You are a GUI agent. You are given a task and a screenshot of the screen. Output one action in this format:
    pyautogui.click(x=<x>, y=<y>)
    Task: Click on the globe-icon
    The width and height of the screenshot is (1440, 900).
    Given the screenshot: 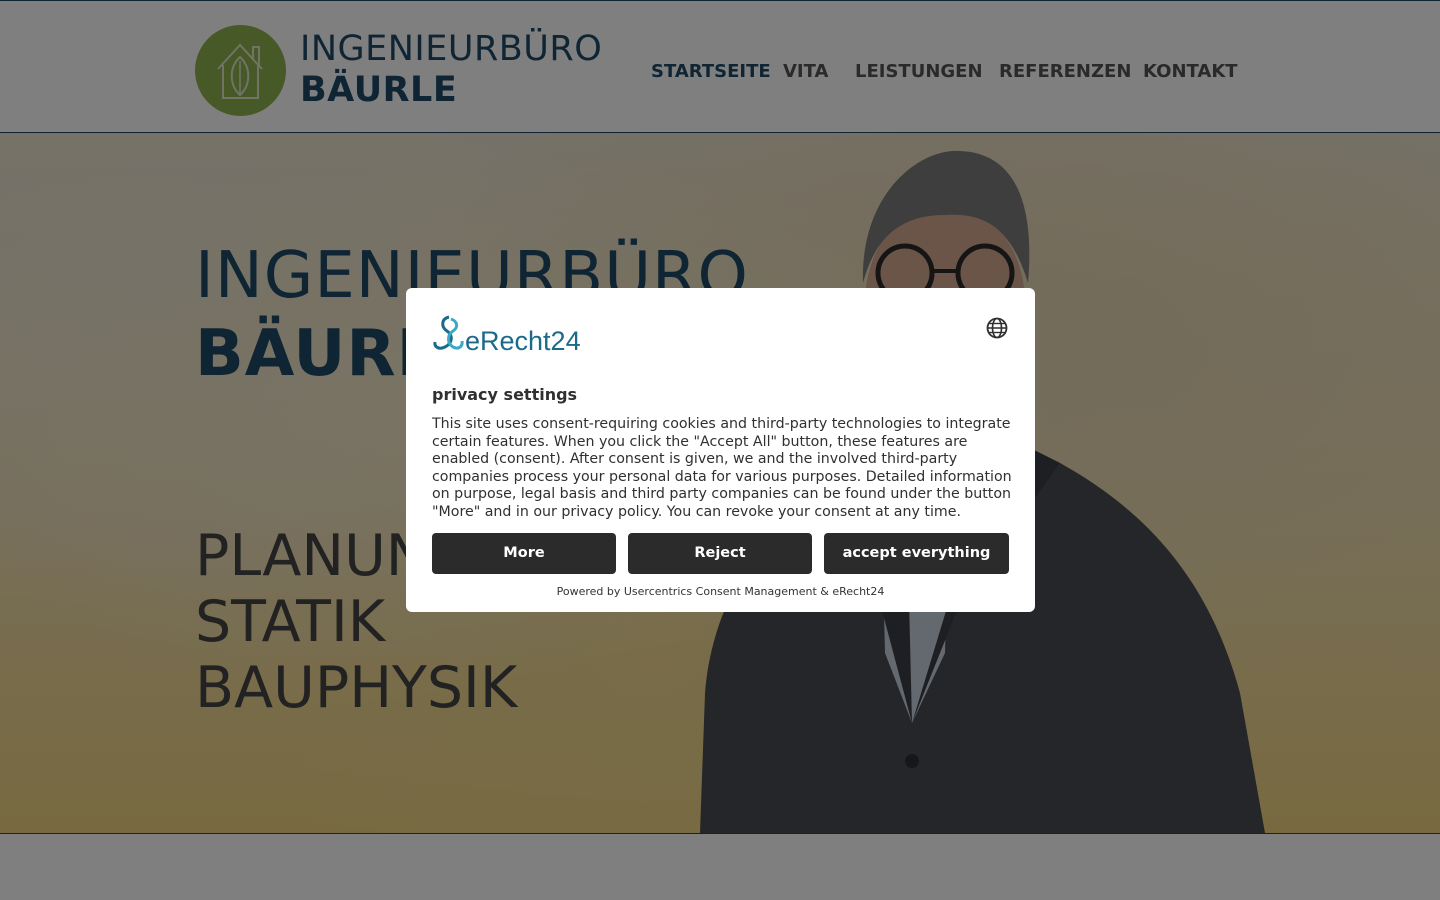 What is the action you would take?
    pyautogui.click(x=997, y=328)
    